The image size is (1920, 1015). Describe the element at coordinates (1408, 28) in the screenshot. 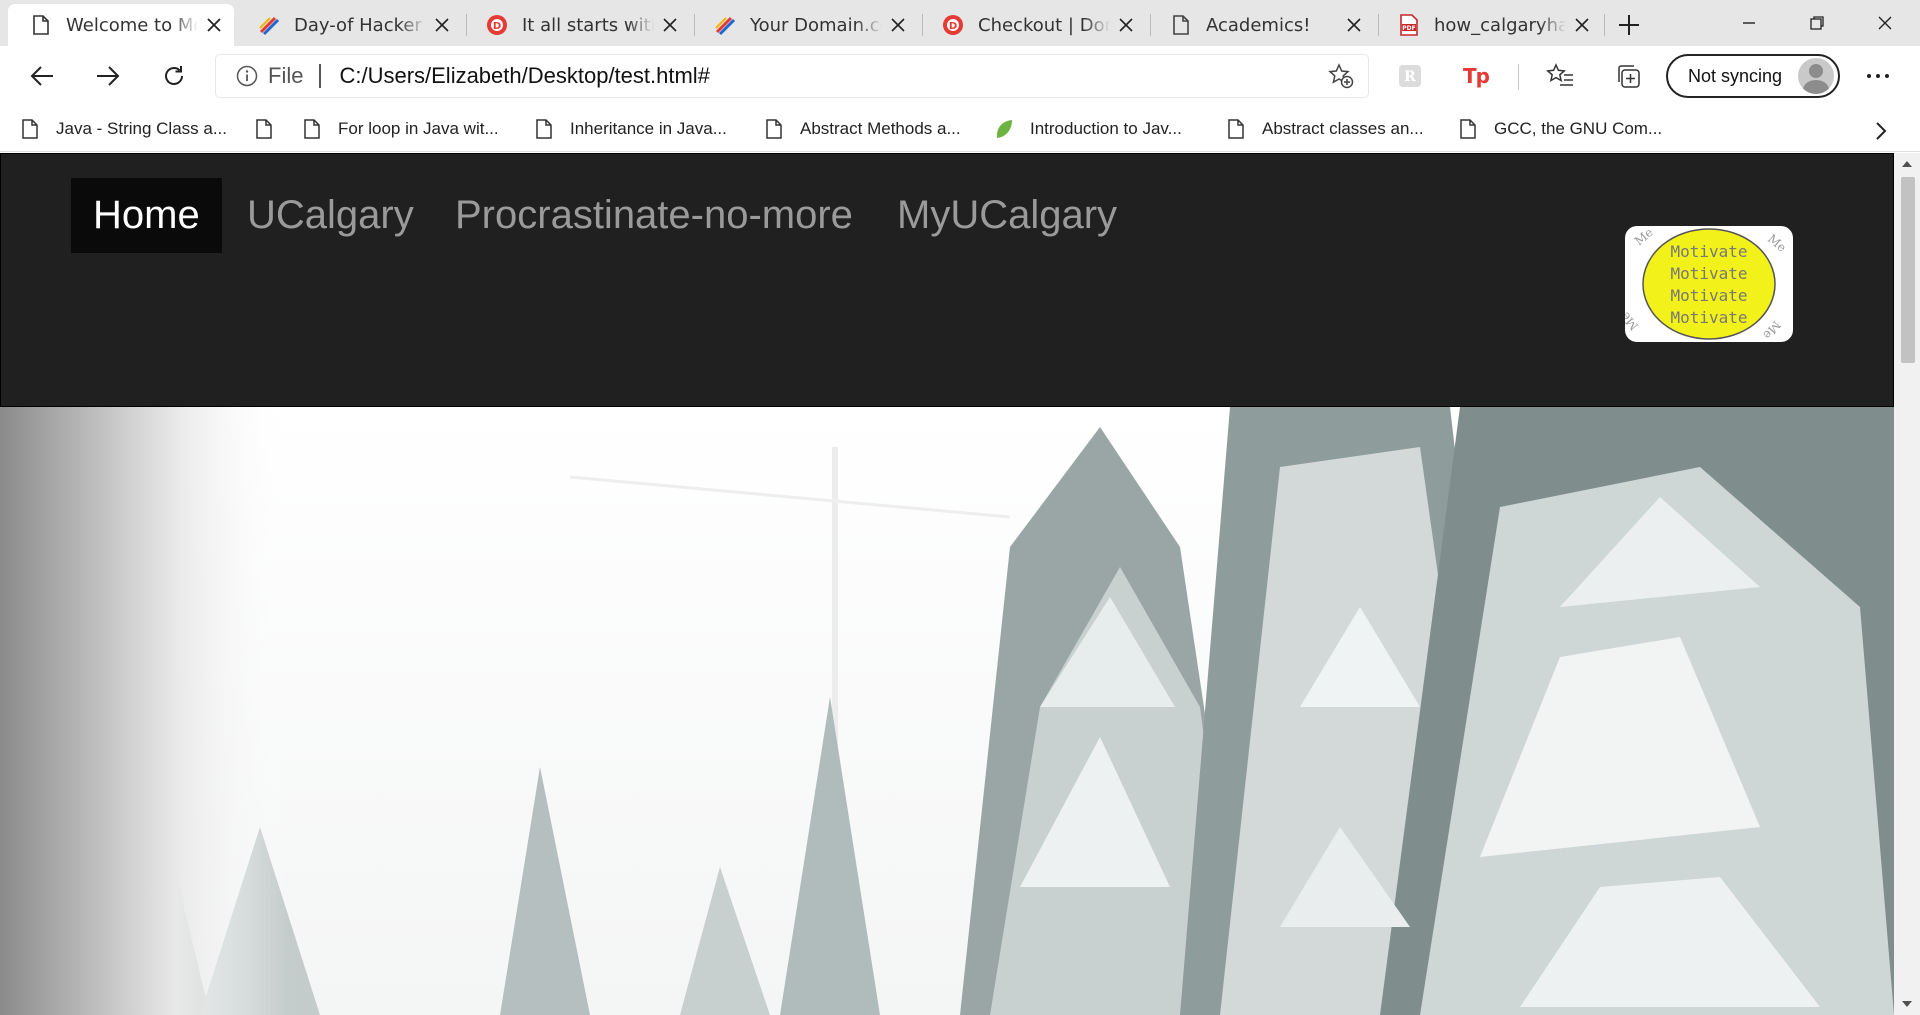

I see `svg-text: PDF` at that location.